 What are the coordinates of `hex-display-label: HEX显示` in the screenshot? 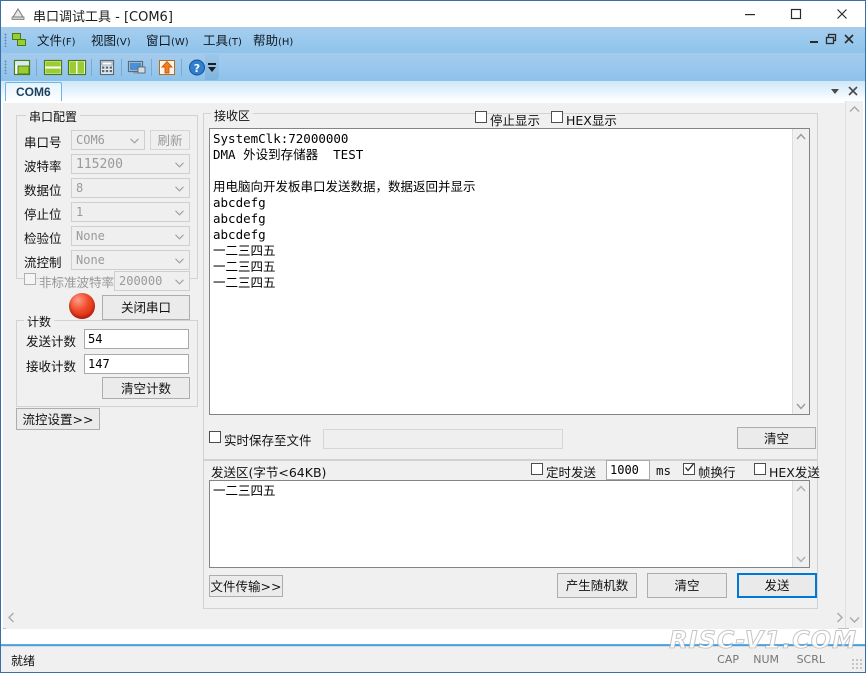 It's located at (591, 120).